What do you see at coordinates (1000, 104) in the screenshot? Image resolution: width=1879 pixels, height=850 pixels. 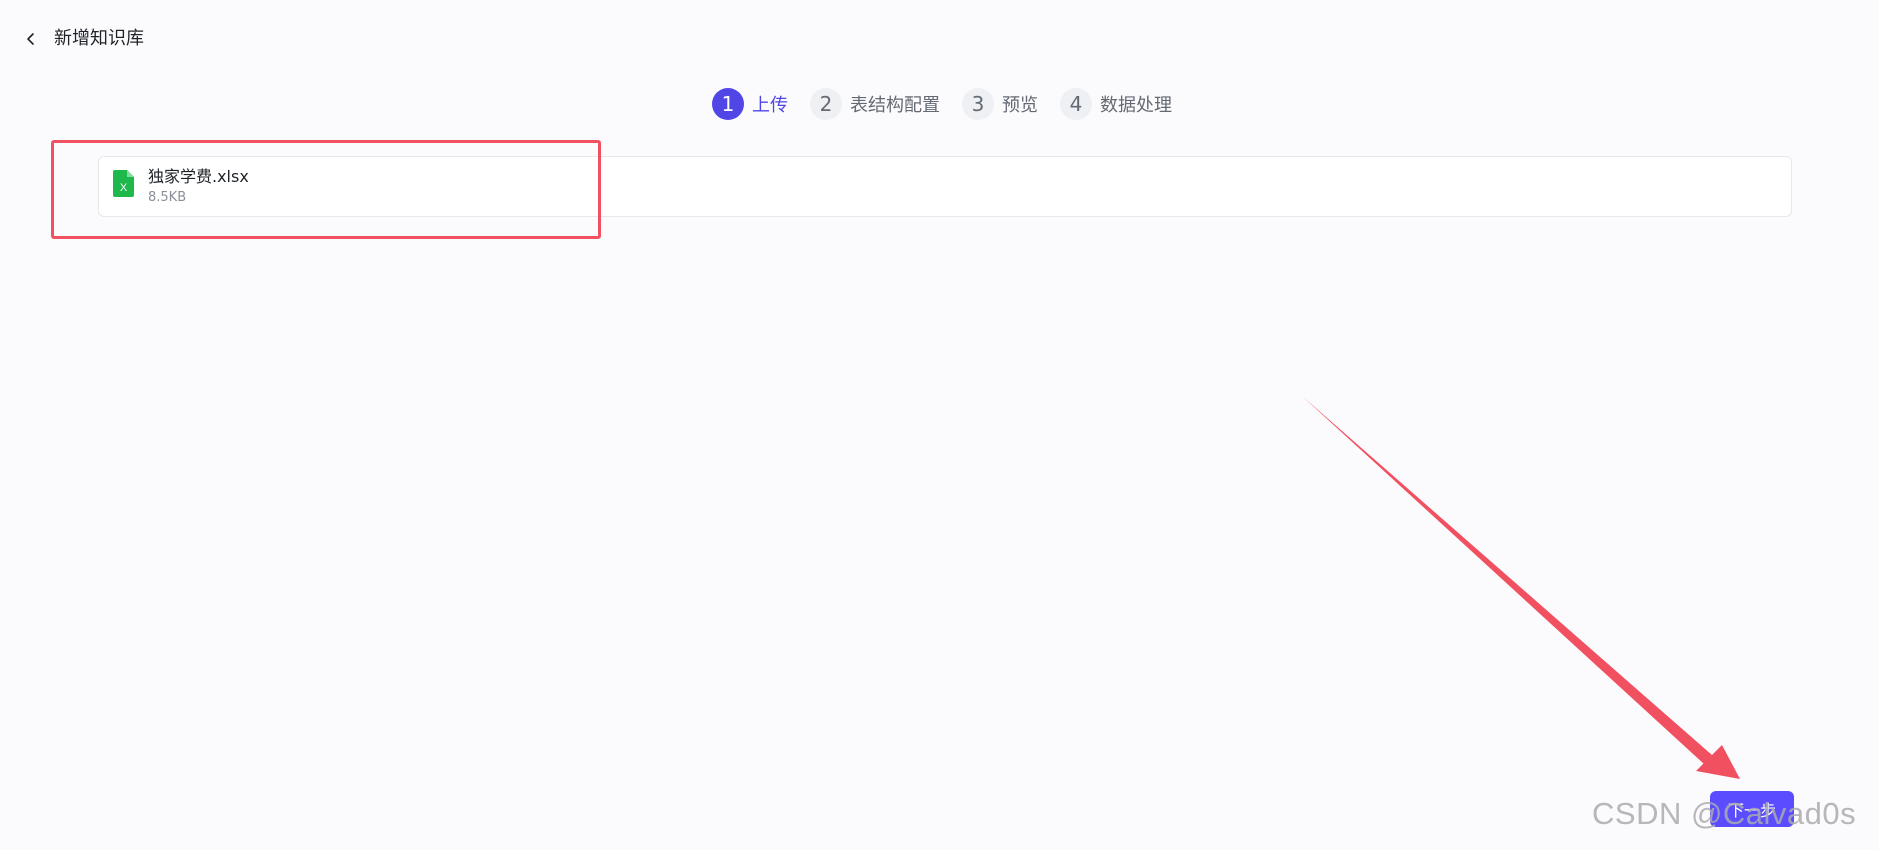 I see `step-preview: 3 预览` at bounding box center [1000, 104].